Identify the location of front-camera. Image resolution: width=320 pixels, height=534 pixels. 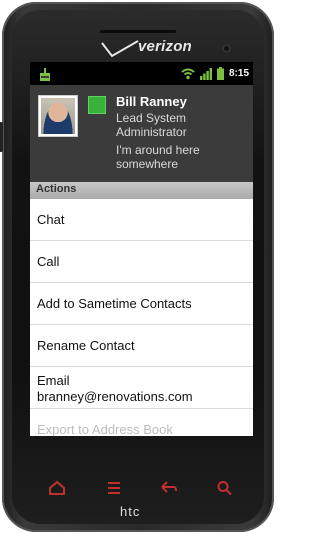
(226, 48).